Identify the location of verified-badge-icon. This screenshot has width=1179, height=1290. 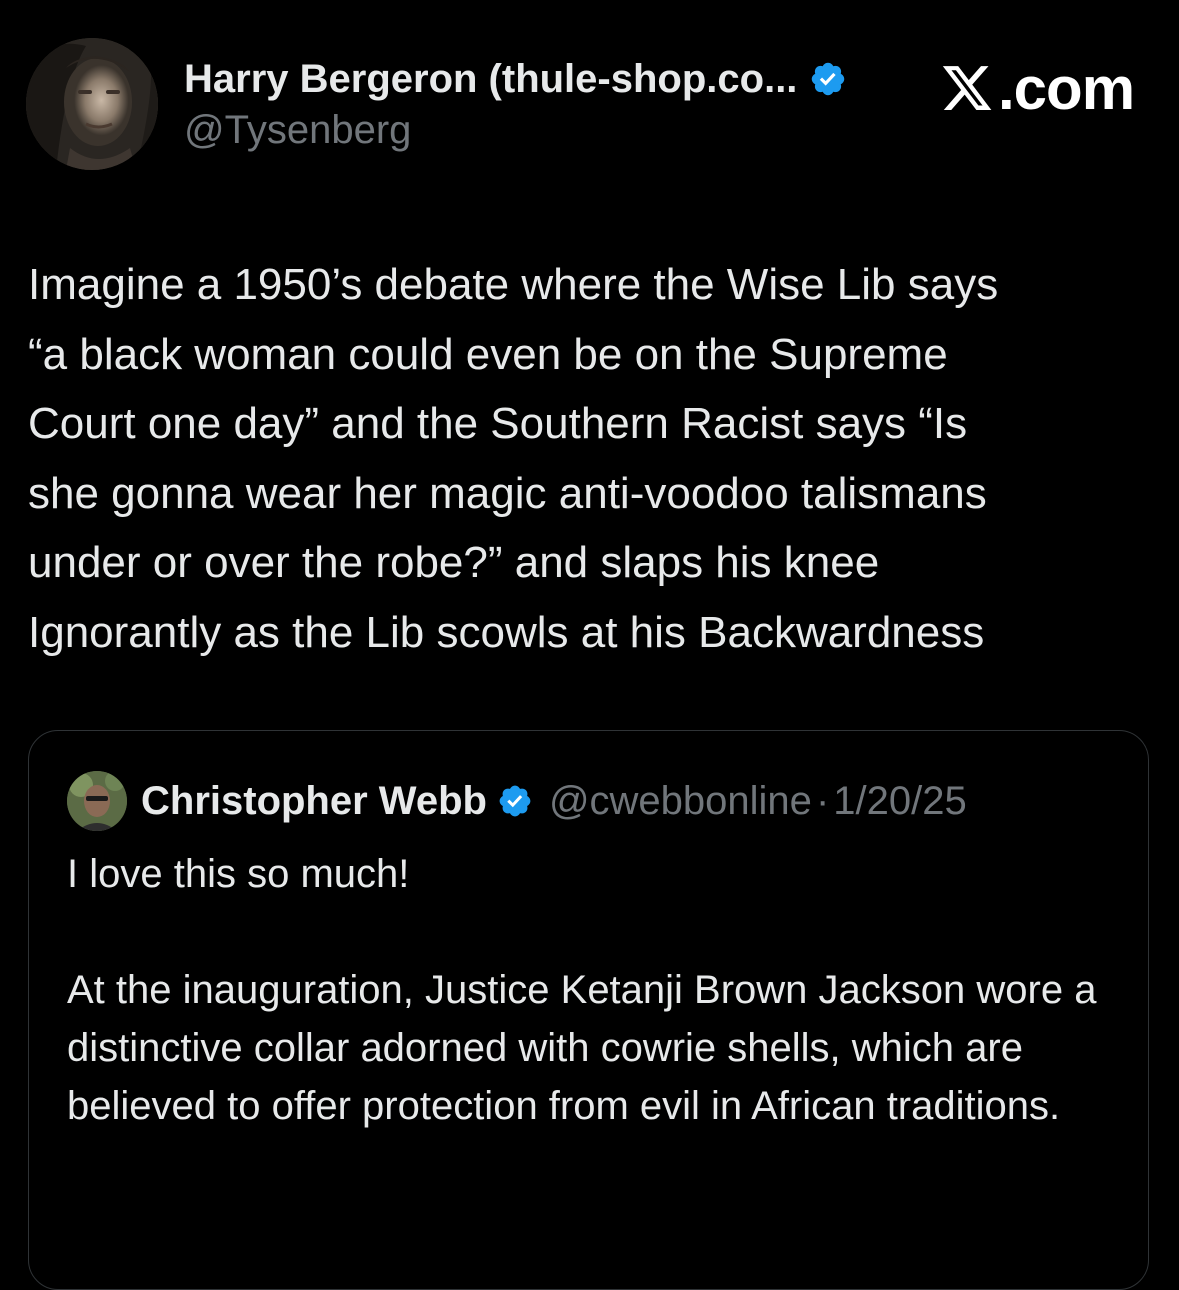
(828, 79).